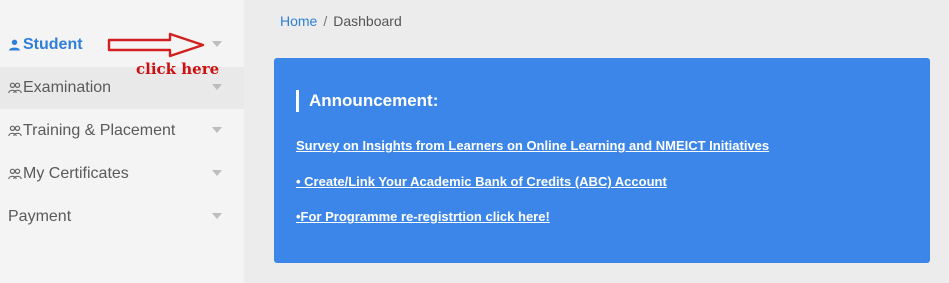 This screenshot has height=283, width=949. Describe the element at coordinates (15, 44) in the screenshot. I see `user-icon` at that location.